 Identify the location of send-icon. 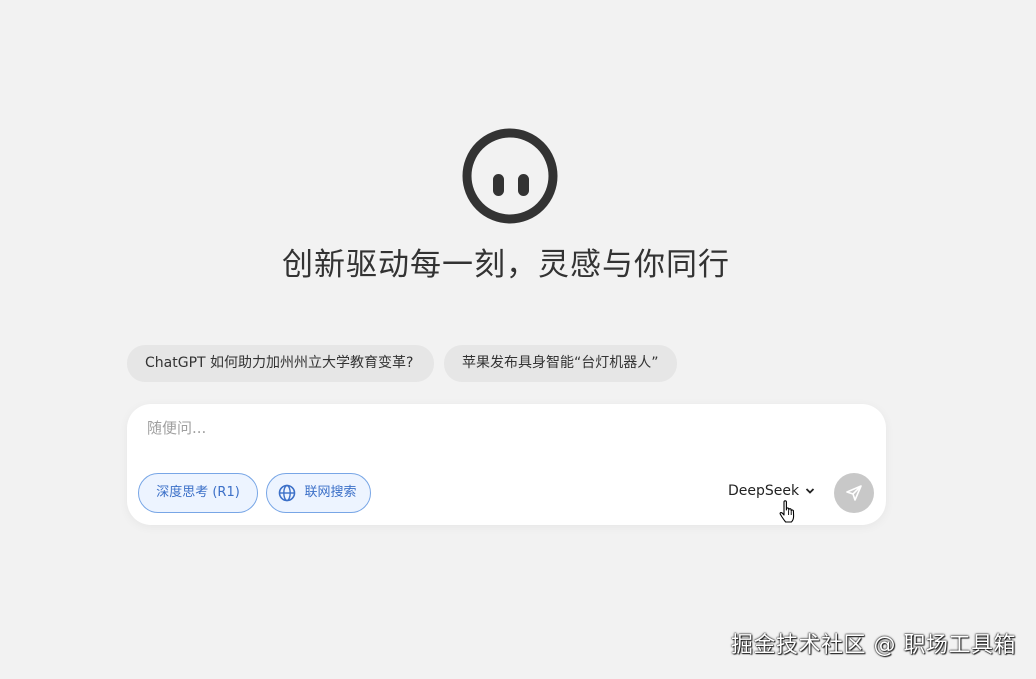
(854, 493).